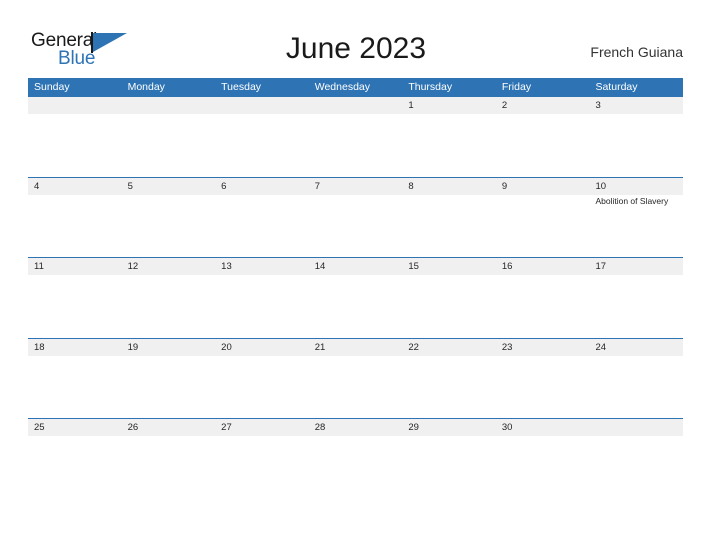 This screenshot has width=712, height=550. What do you see at coordinates (133, 427) in the screenshot?
I see `day-number: 26` at bounding box center [133, 427].